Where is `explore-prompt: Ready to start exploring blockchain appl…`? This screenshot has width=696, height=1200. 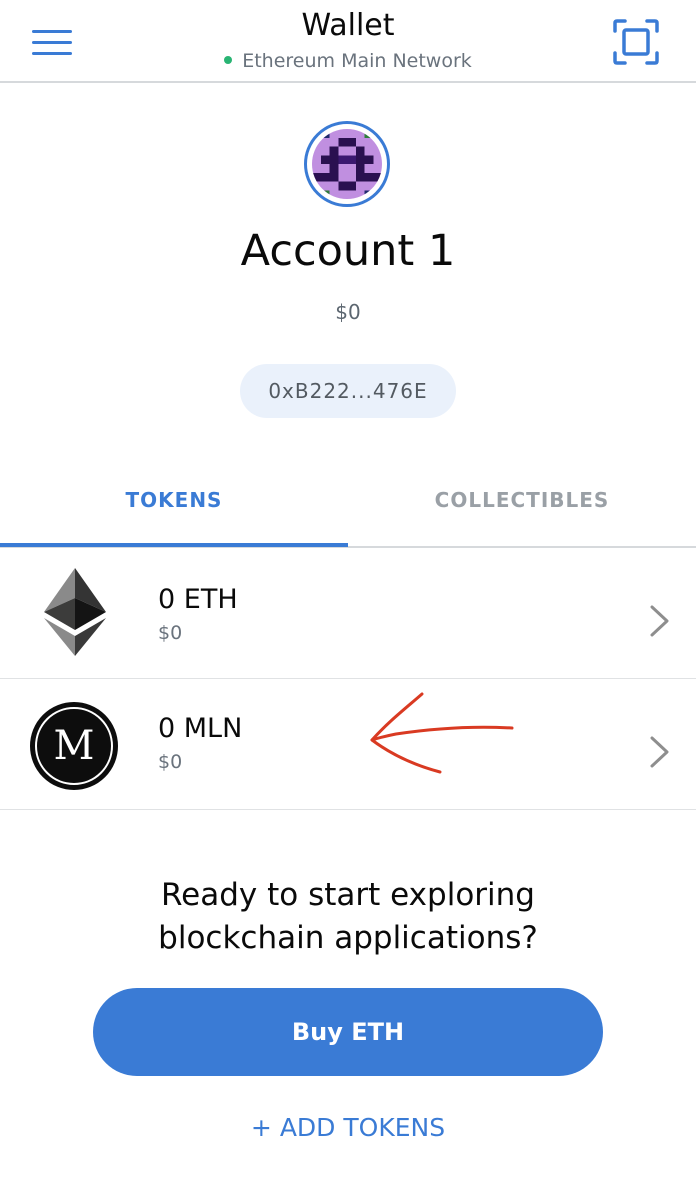 explore-prompt: Ready to start exploring blockchain appl… is located at coordinates (348, 917).